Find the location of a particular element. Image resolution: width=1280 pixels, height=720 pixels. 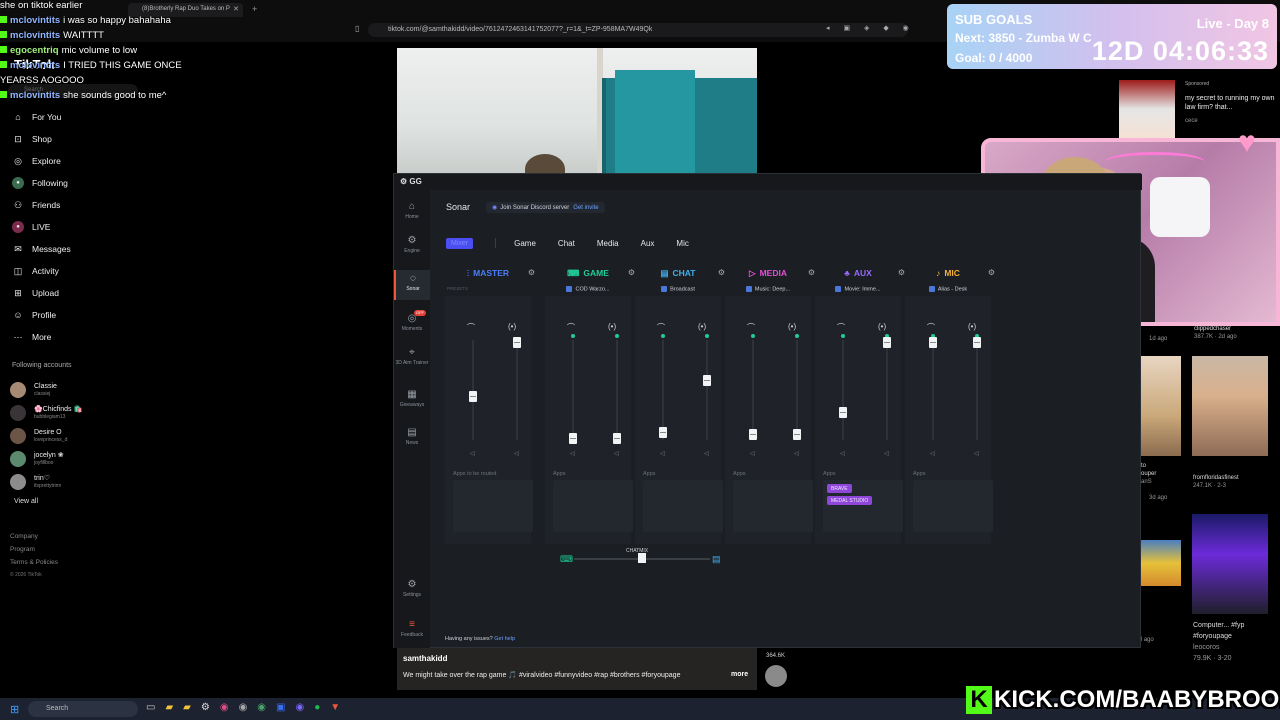

nav-shop: ⊡ Shop is located at coordinates (90, 139).